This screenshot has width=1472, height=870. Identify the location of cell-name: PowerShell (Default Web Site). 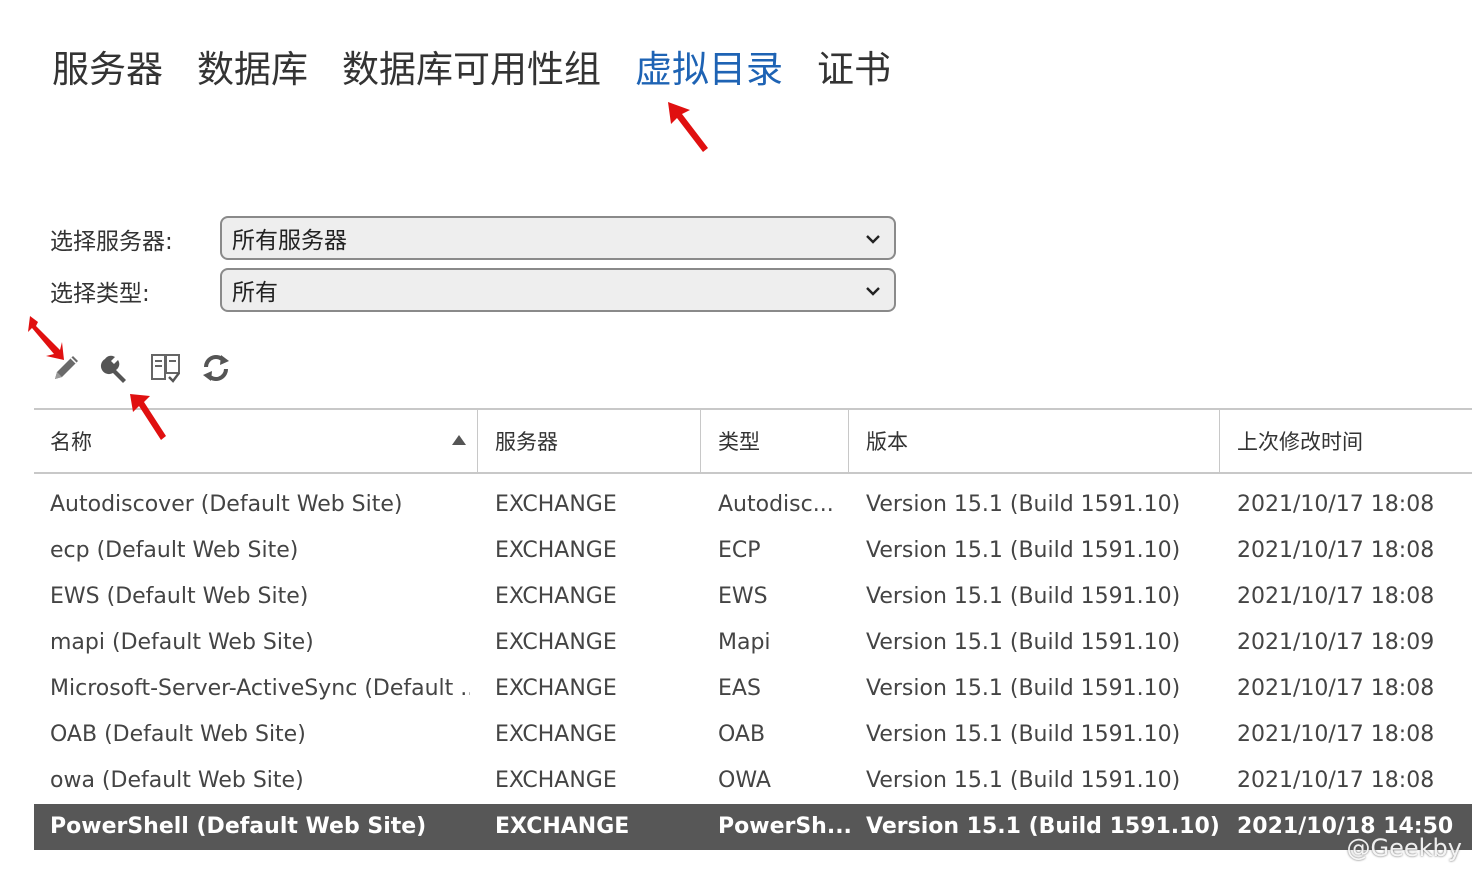
(238, 826).